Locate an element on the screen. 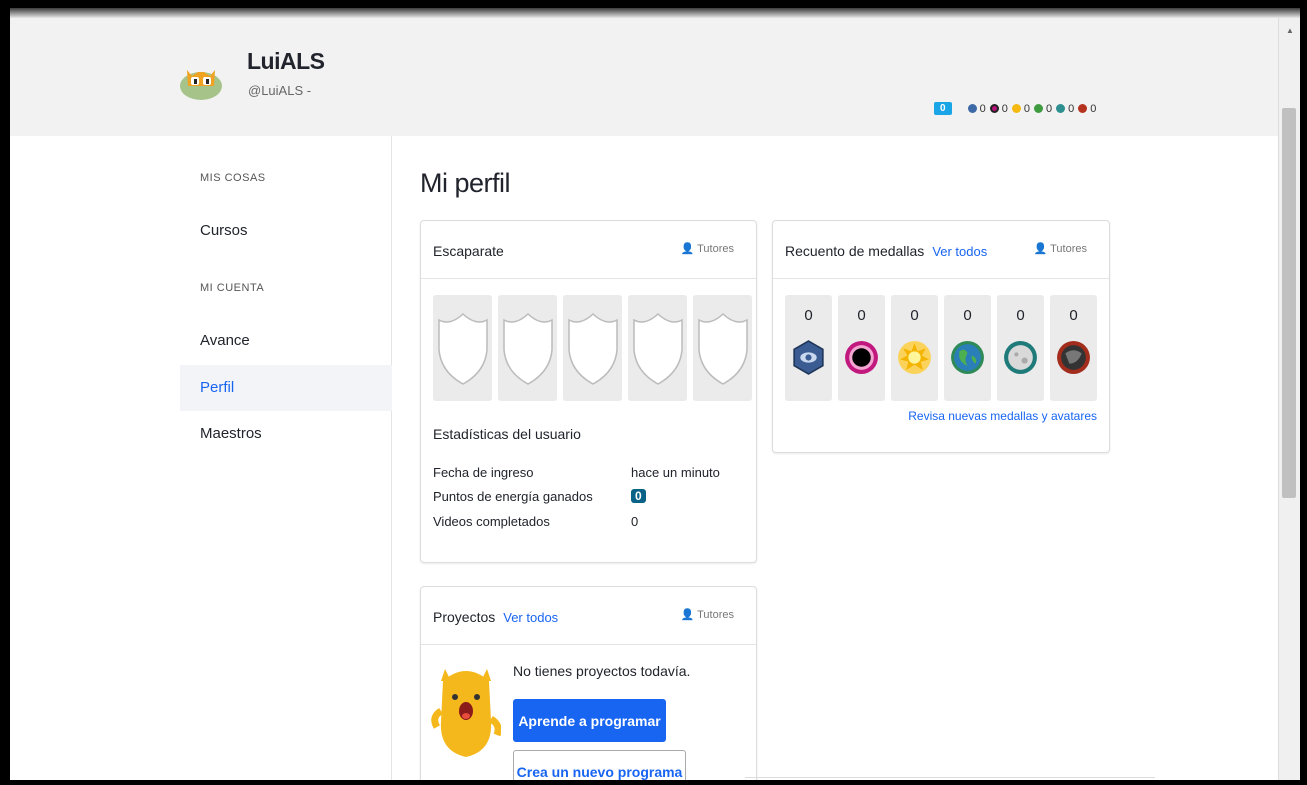  card-header: Proyectos Ver todos 👤 Tutores is located at coordinates (588, 616).